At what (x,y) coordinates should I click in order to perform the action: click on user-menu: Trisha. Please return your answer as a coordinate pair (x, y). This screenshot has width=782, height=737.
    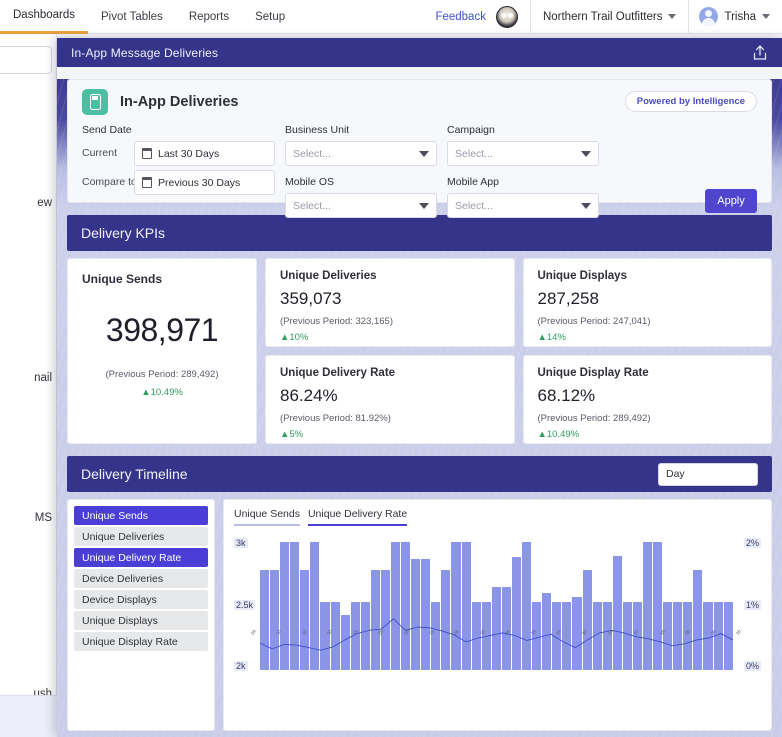
    Looking at the image, I should click on (735, 17).